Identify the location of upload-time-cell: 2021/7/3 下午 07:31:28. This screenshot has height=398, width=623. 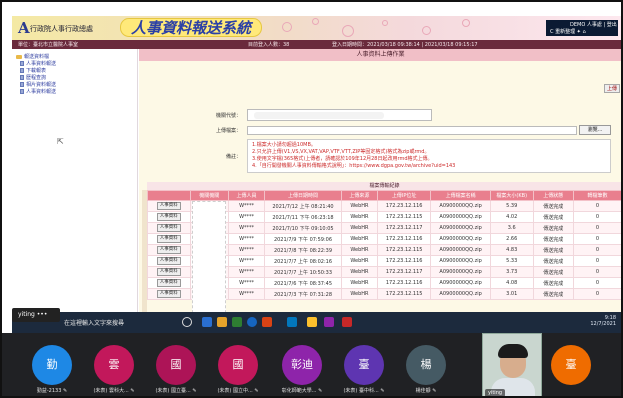
(303, 294).